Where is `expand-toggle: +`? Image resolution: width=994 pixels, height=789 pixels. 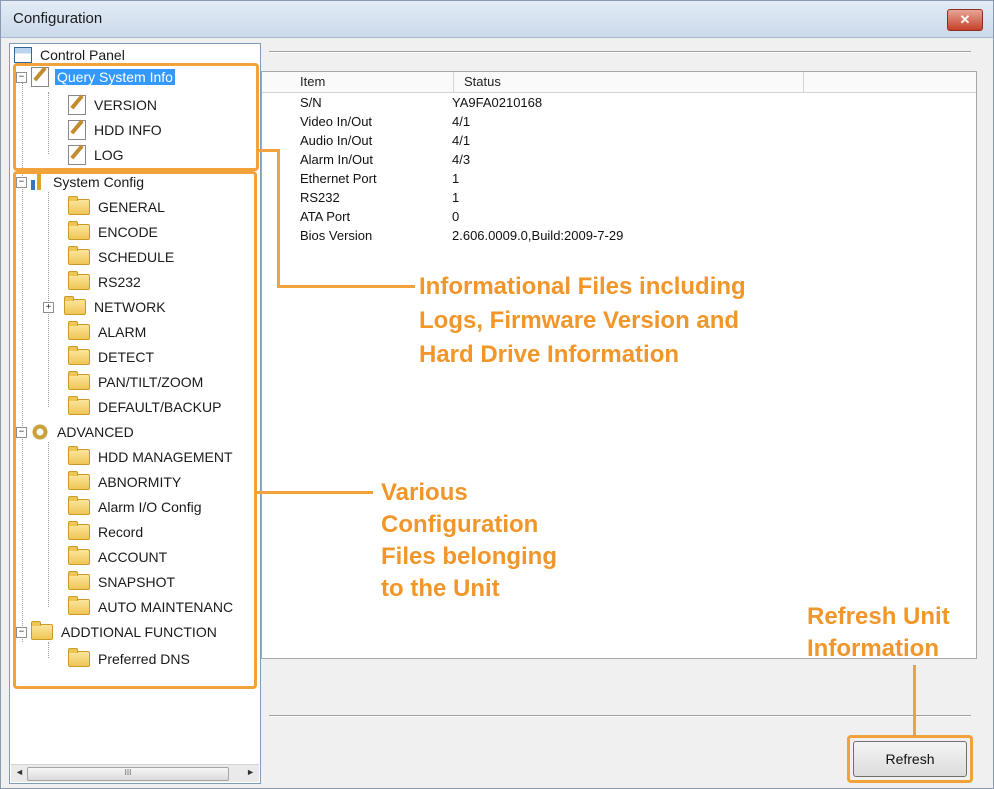
expand-toggle: + is located at coordinates (48, 307).